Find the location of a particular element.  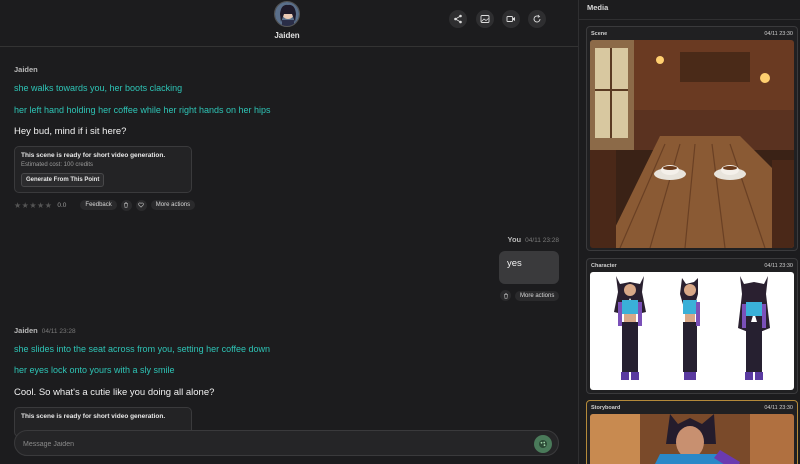

chat-header: Jaiden is located at coordinates (289, 23).